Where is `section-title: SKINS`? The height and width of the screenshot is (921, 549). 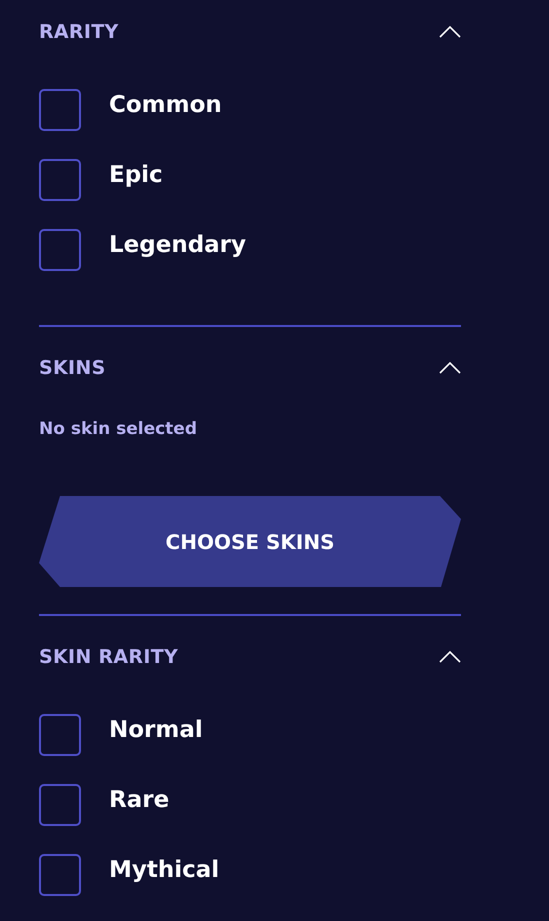 section-title: SKINS is located at coordinates (72, 368).